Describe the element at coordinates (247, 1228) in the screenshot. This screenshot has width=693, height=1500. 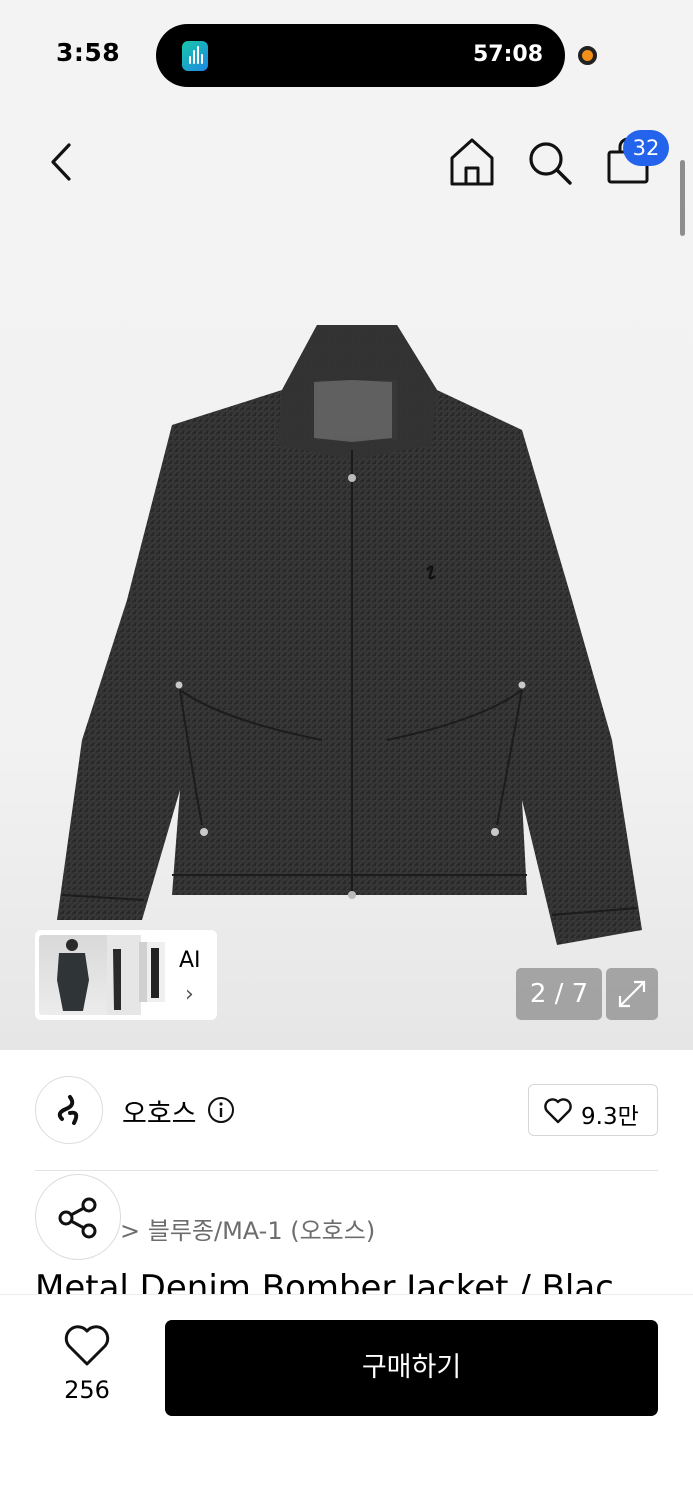
I see `category-breadcrumb: > 블루종/MA-1 (오호스)` at that location.